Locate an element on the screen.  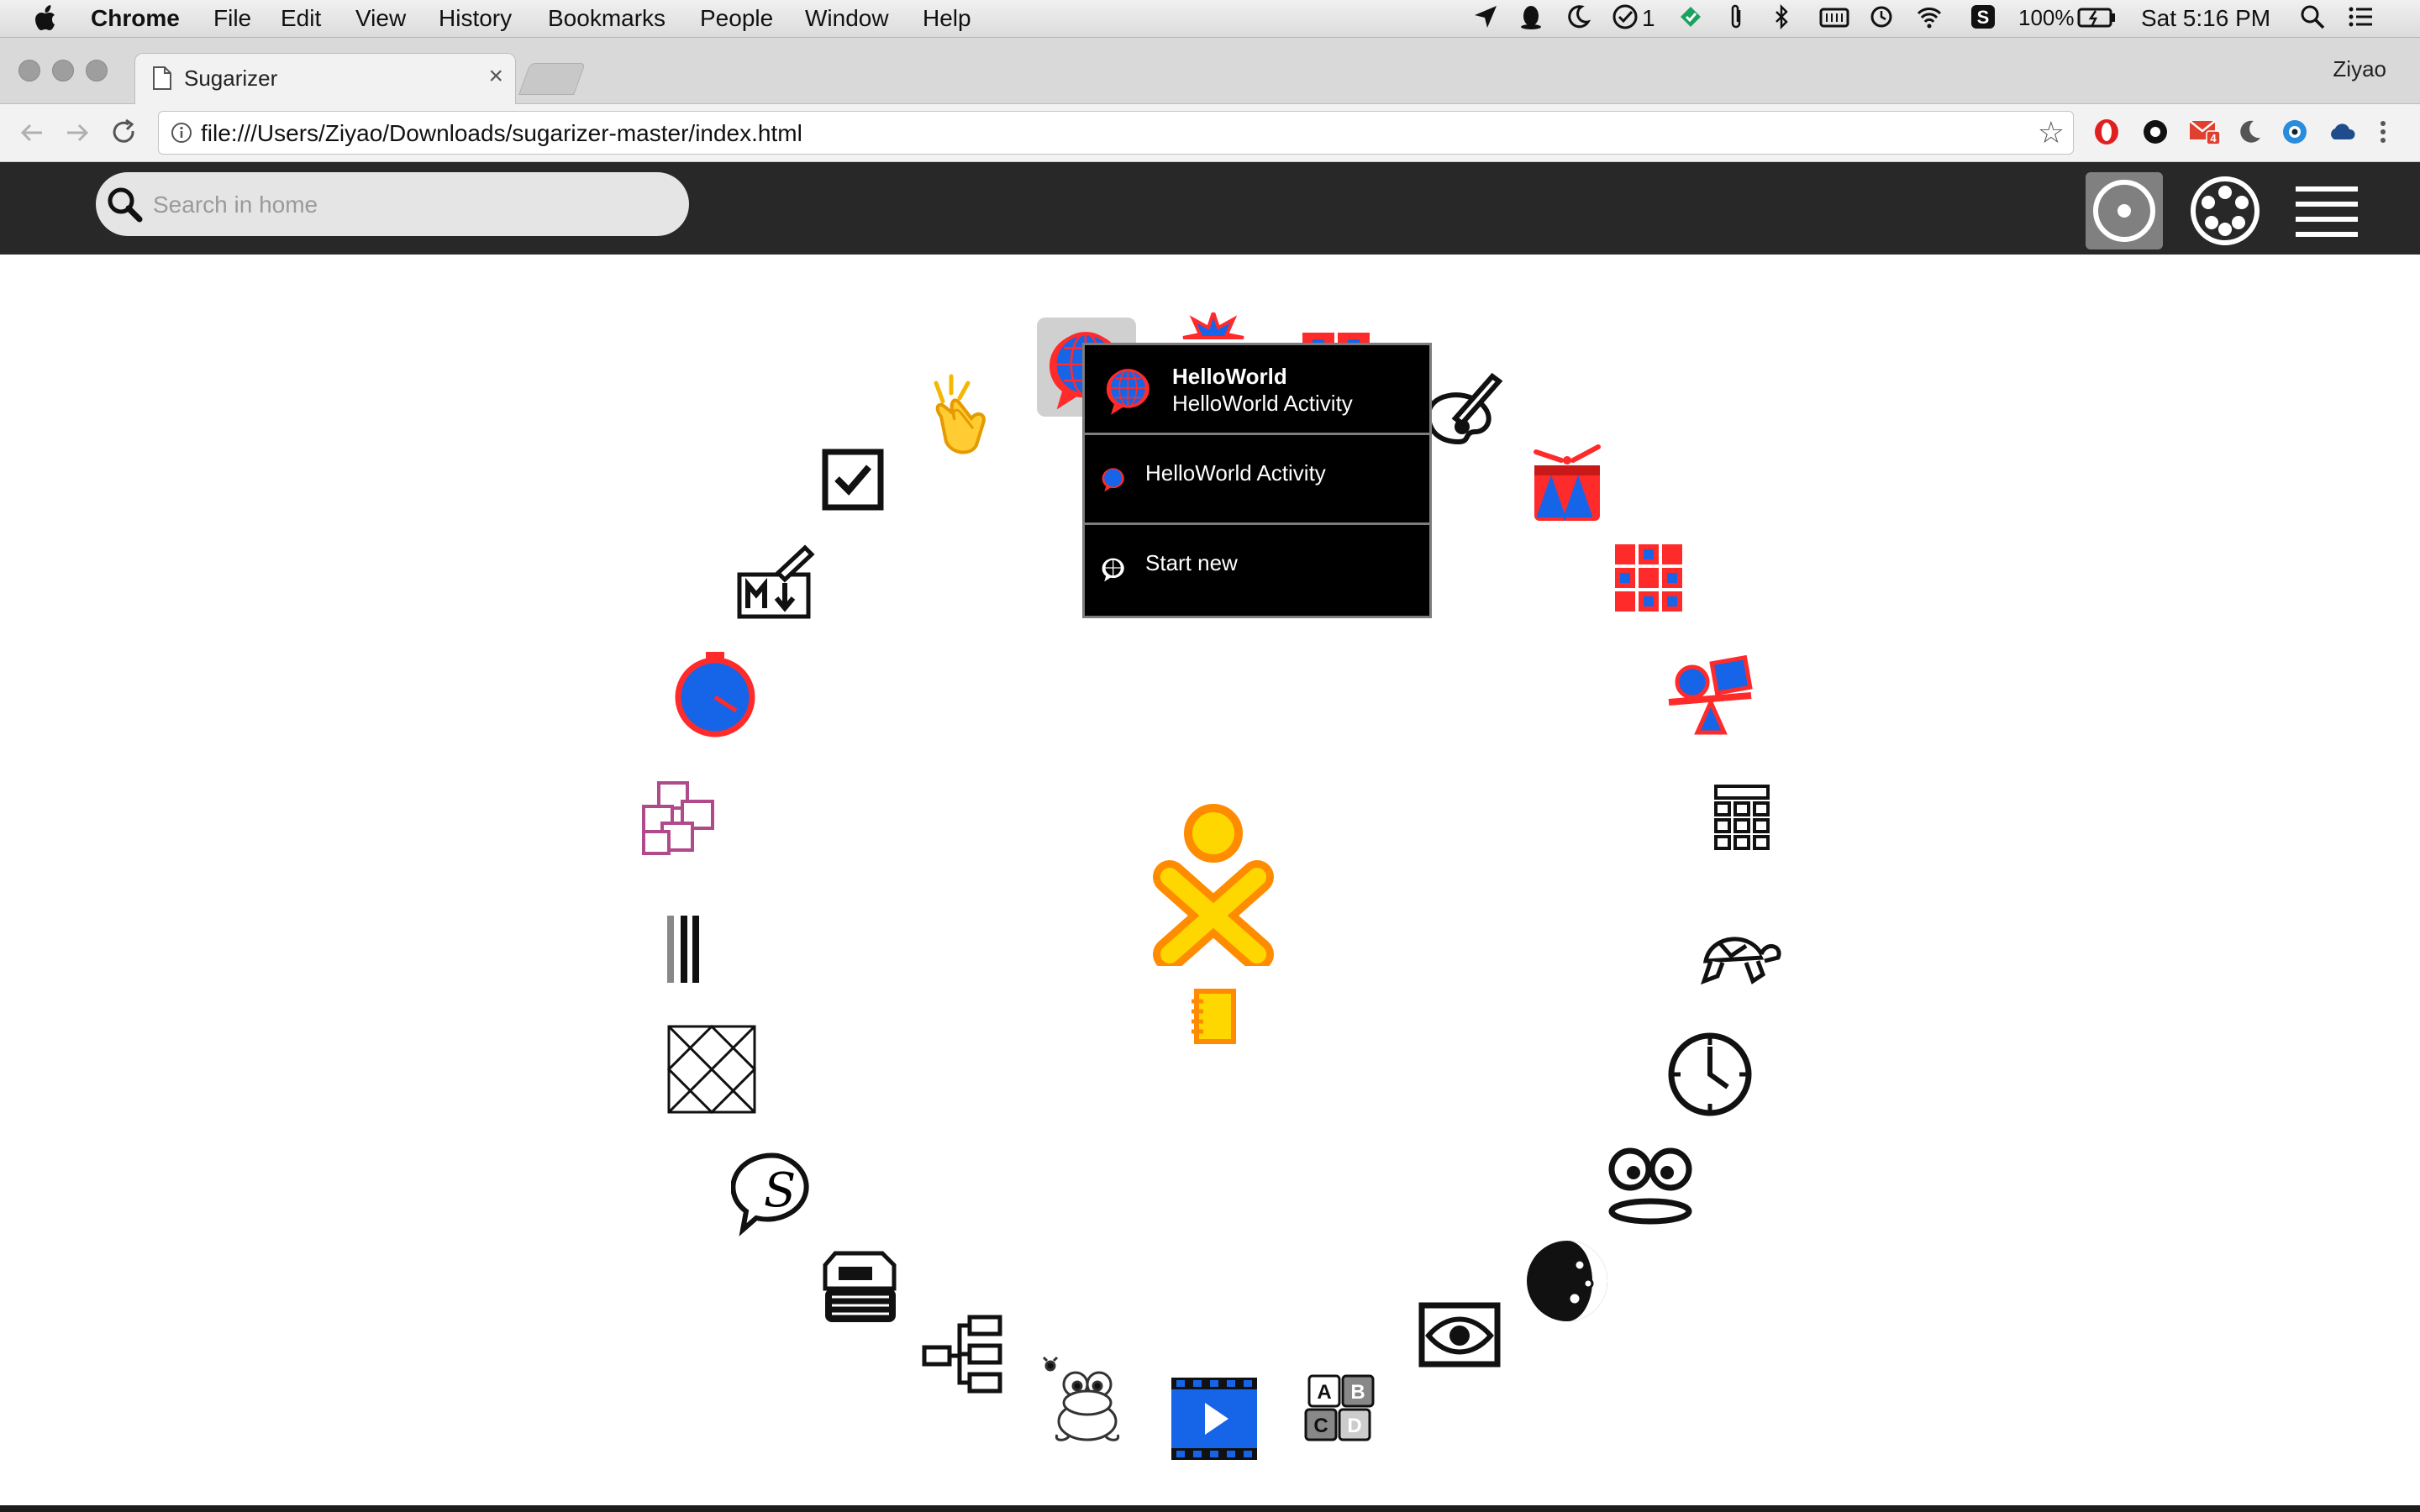
menu-app-chrome: Chrome is located at coordinates (135, 18).